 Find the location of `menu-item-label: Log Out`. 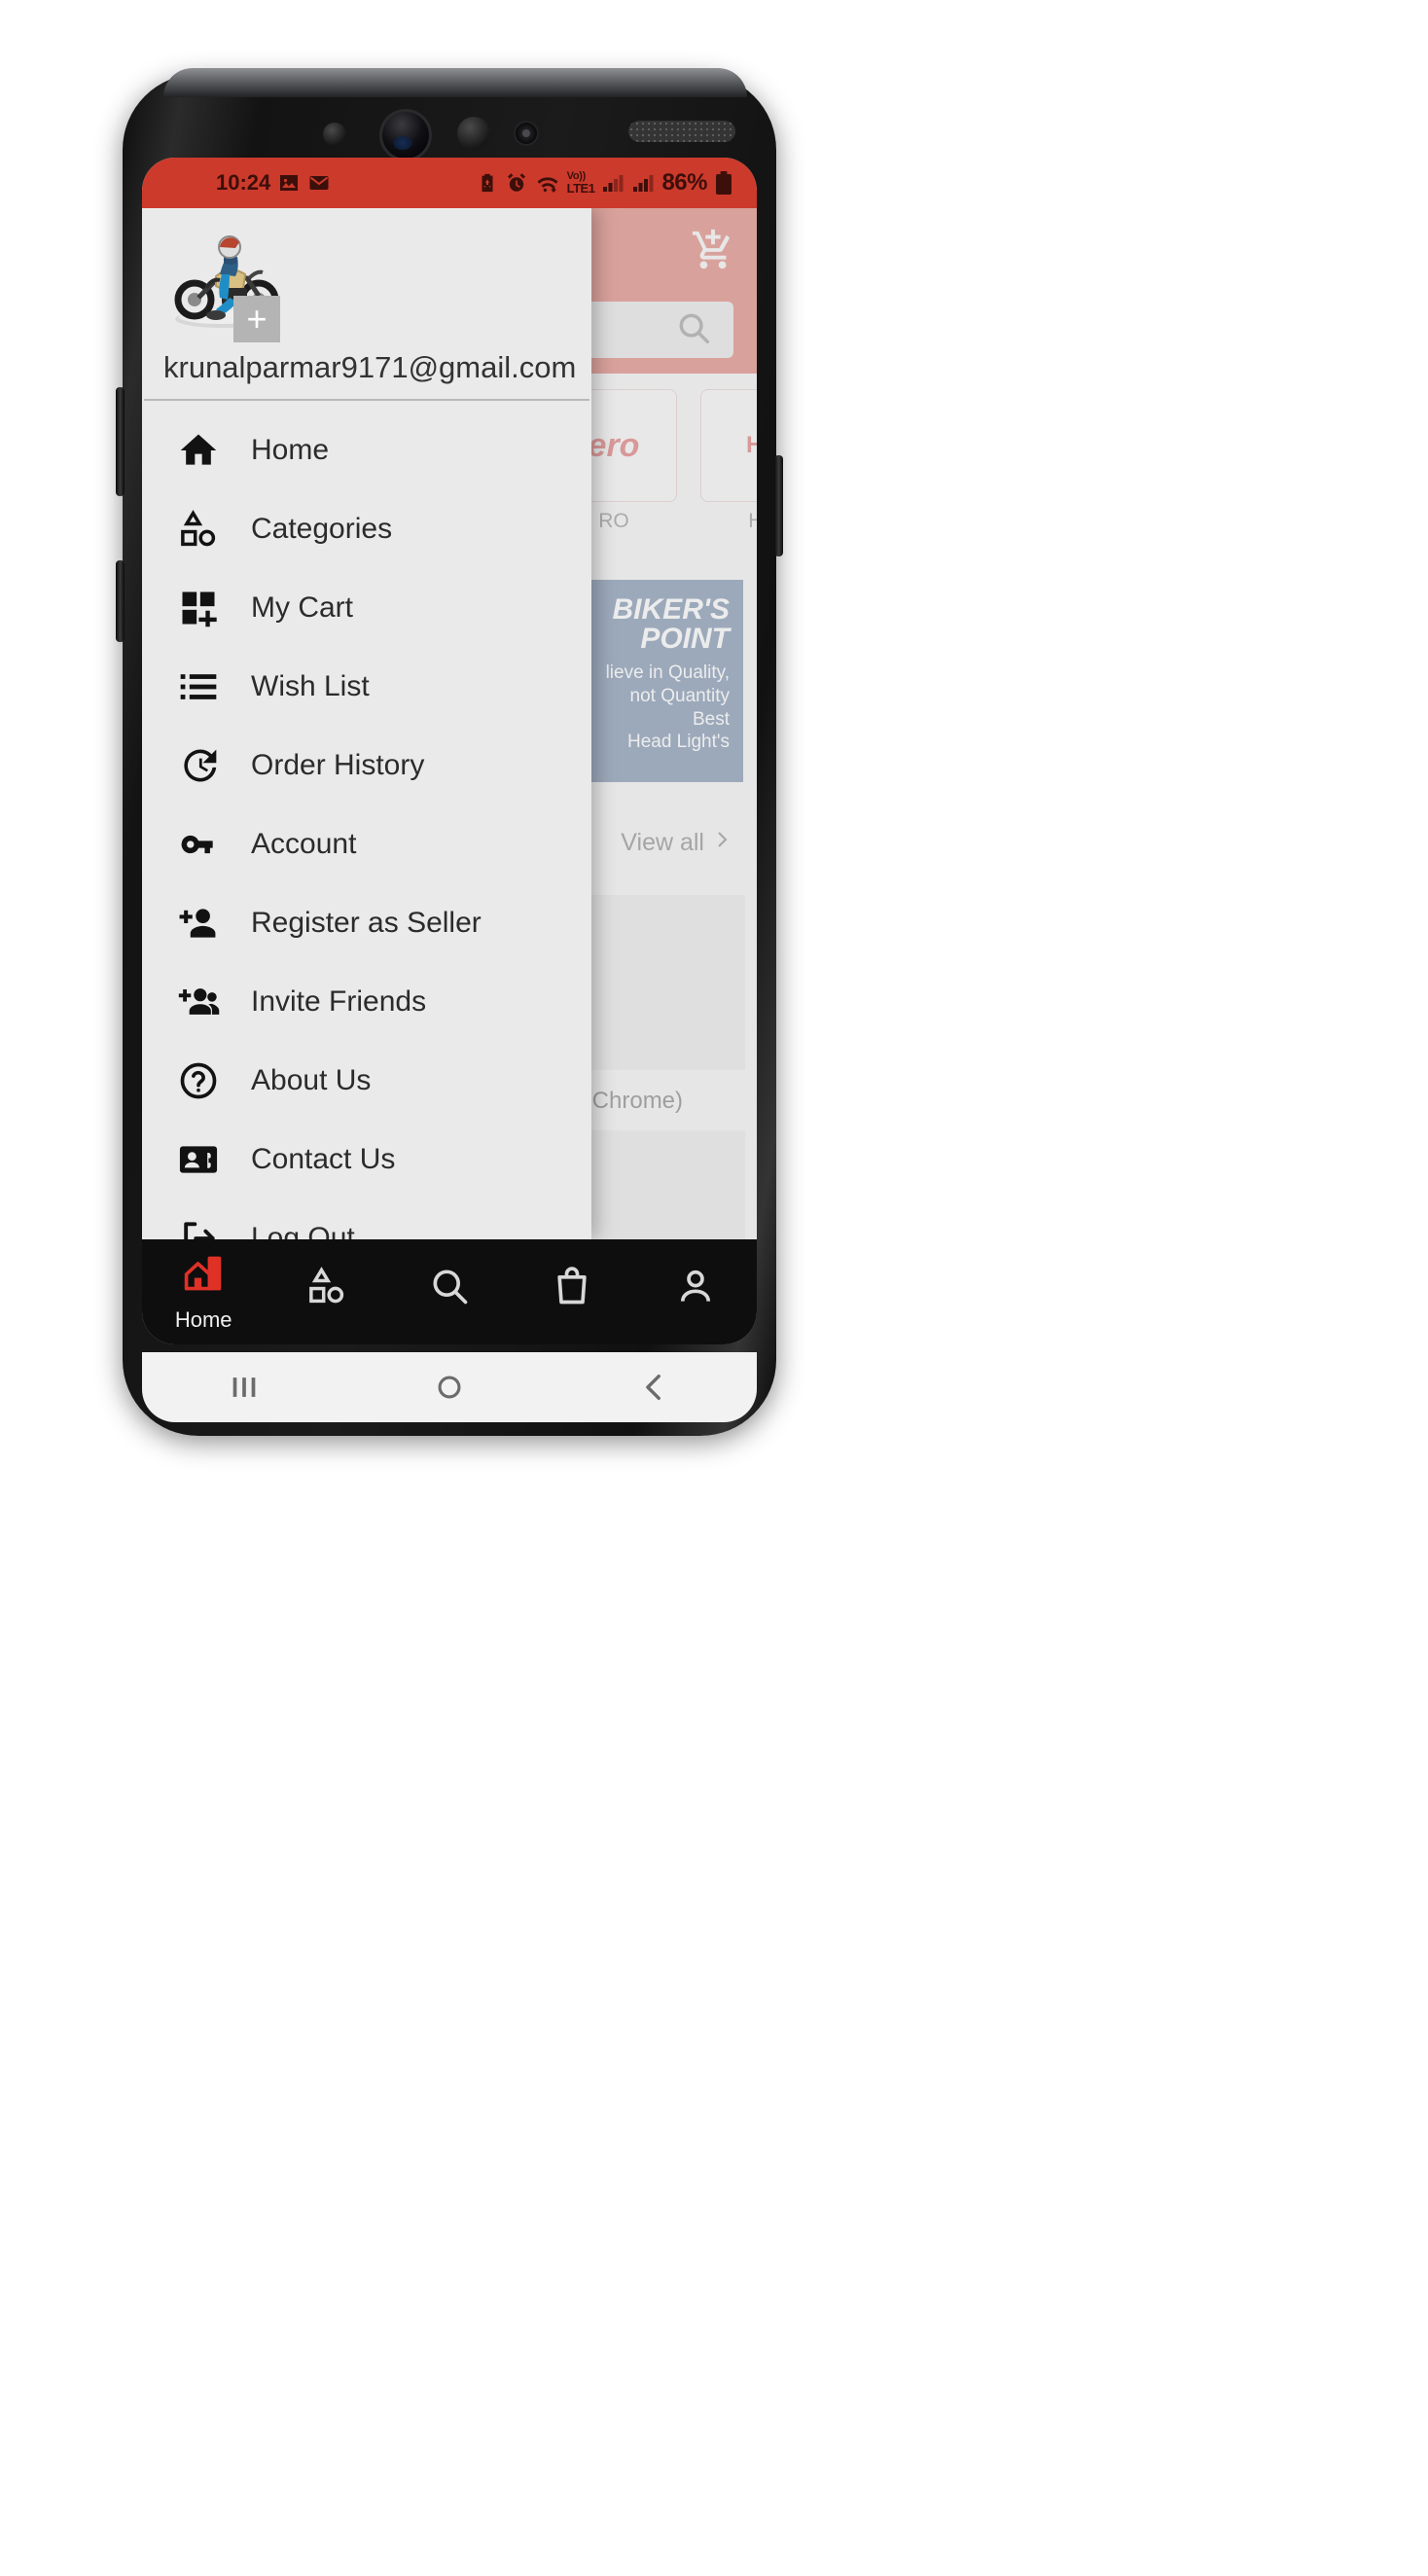

menu-item-label: Log Out is located at coordinates (303, 1230).